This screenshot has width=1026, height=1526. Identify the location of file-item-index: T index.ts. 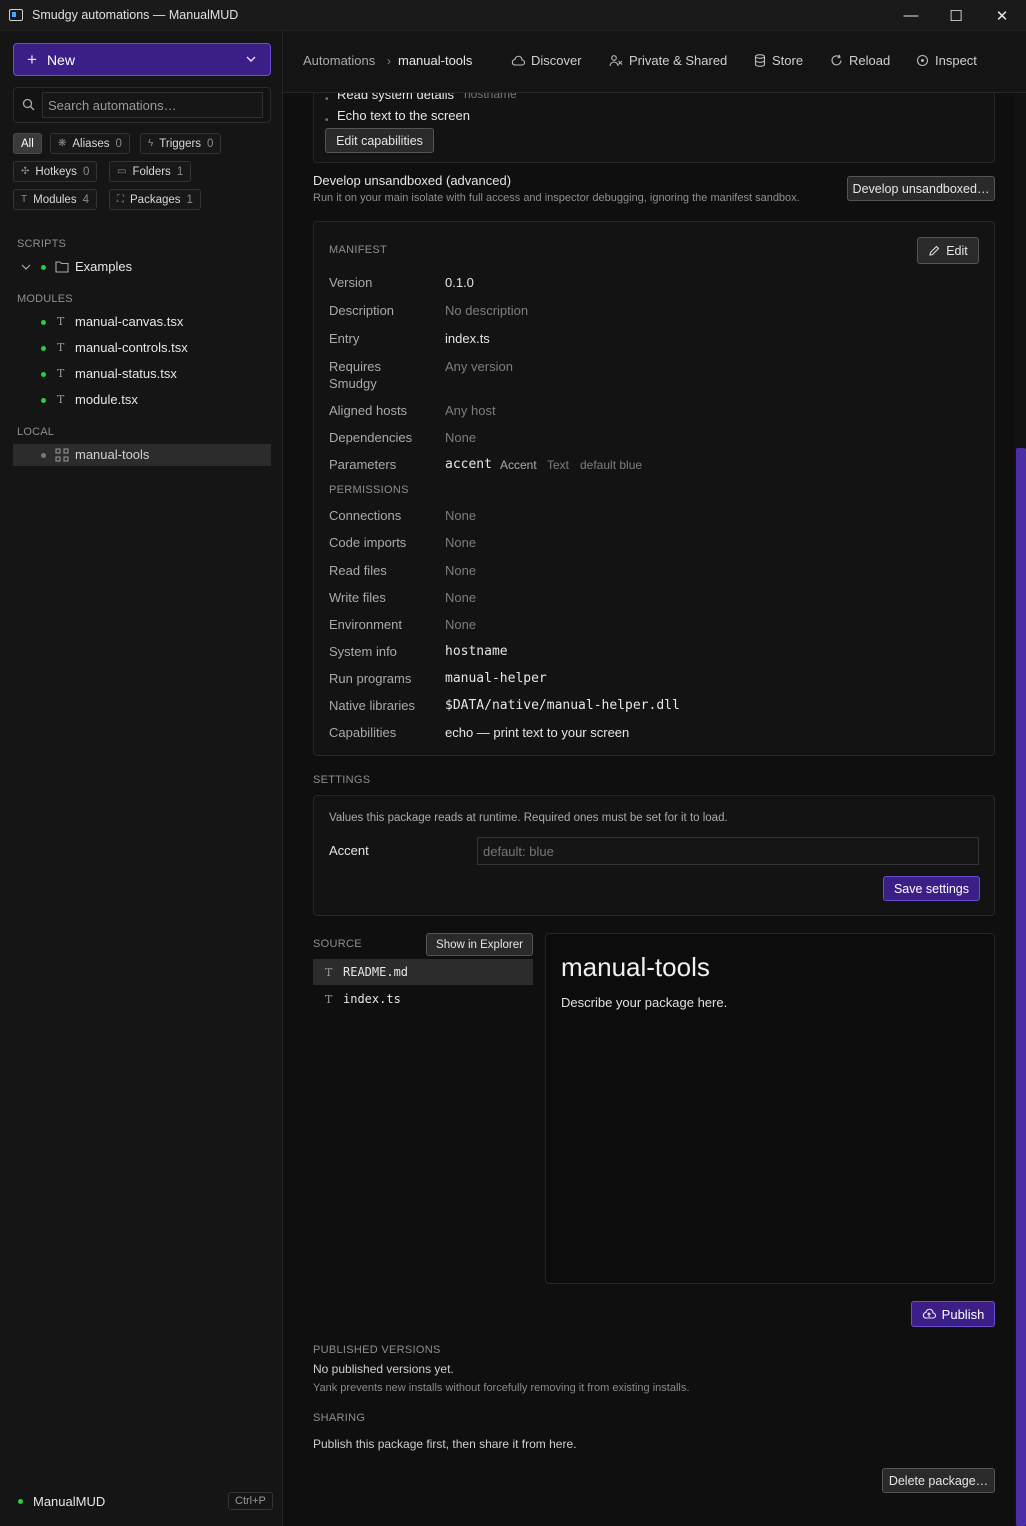
(423, 999).